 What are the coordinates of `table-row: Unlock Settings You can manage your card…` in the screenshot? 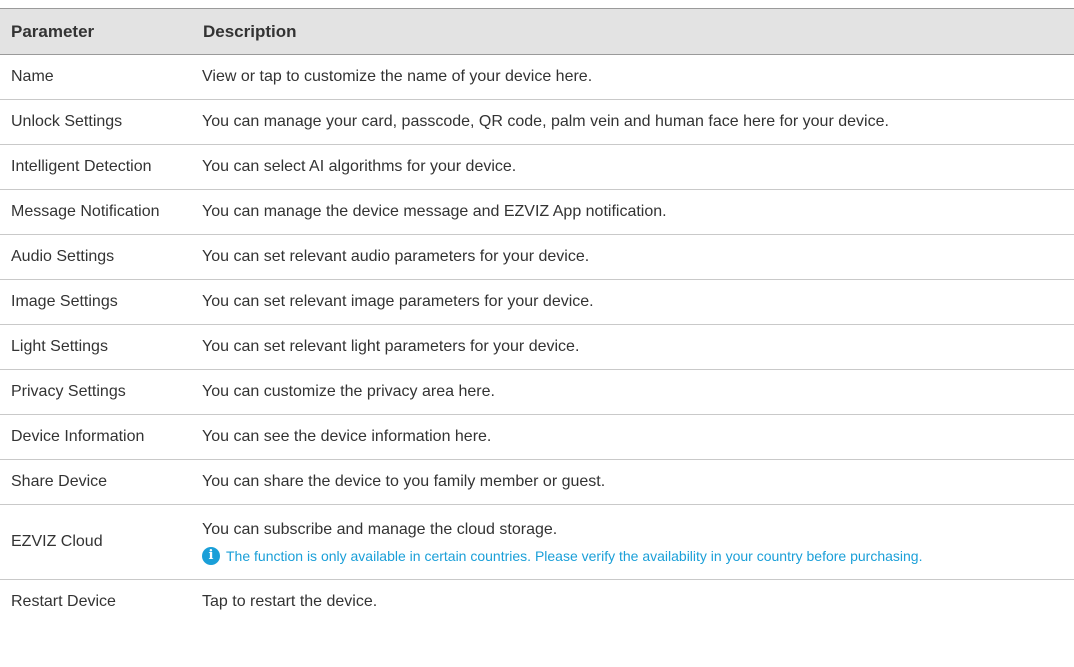 It's located at (537, 122).